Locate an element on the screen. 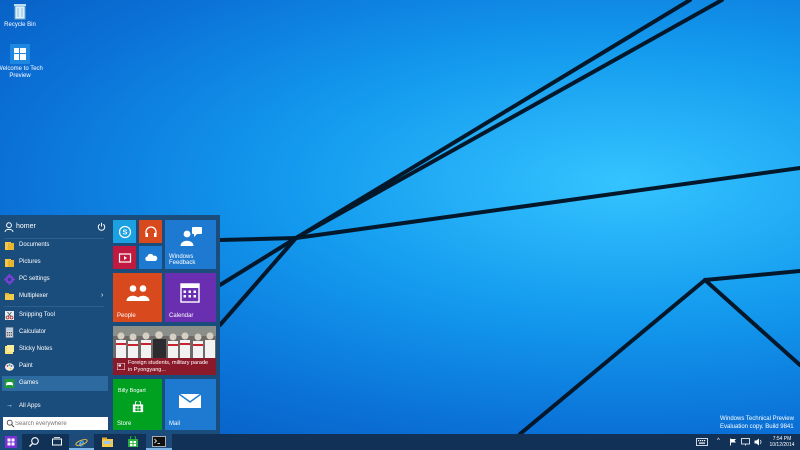 This screenshot has width=800, height=450. command-prompt-icon is located at coordinates (159, 441).